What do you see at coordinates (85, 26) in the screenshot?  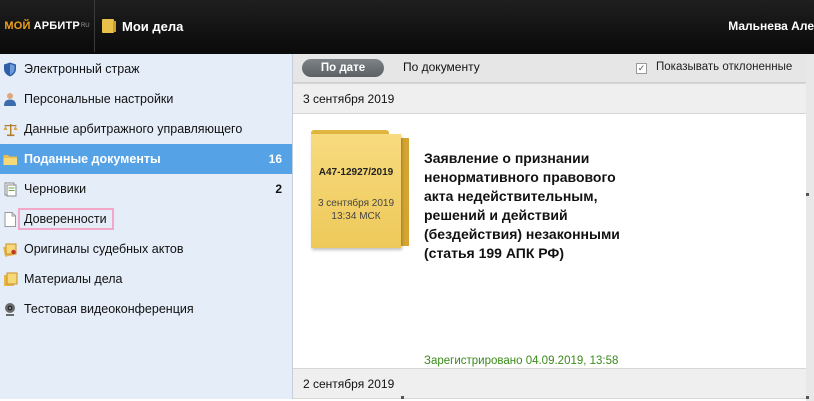 I see `logo-sup: RU` at bounding box center [85, 26].